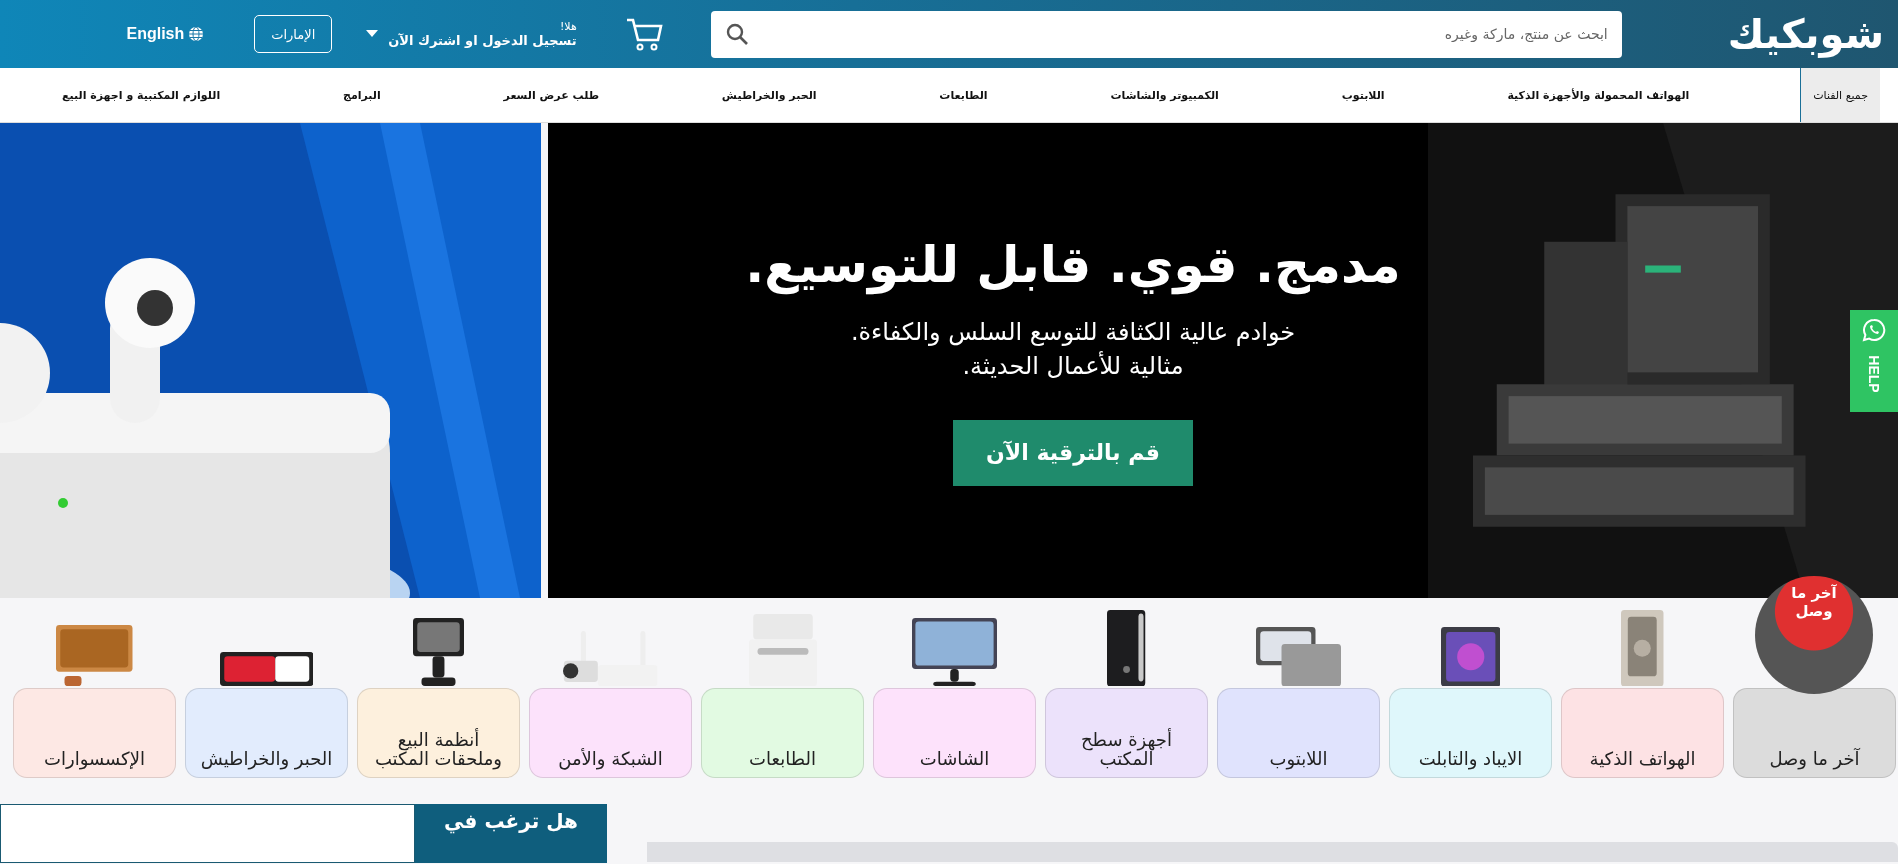 This screenshot has height=864, width=1898. What do you see at coordinates (511, 833) in the screenshot?
I see `promo-heading: هل ترغب في` at bounding box center [511, 833].